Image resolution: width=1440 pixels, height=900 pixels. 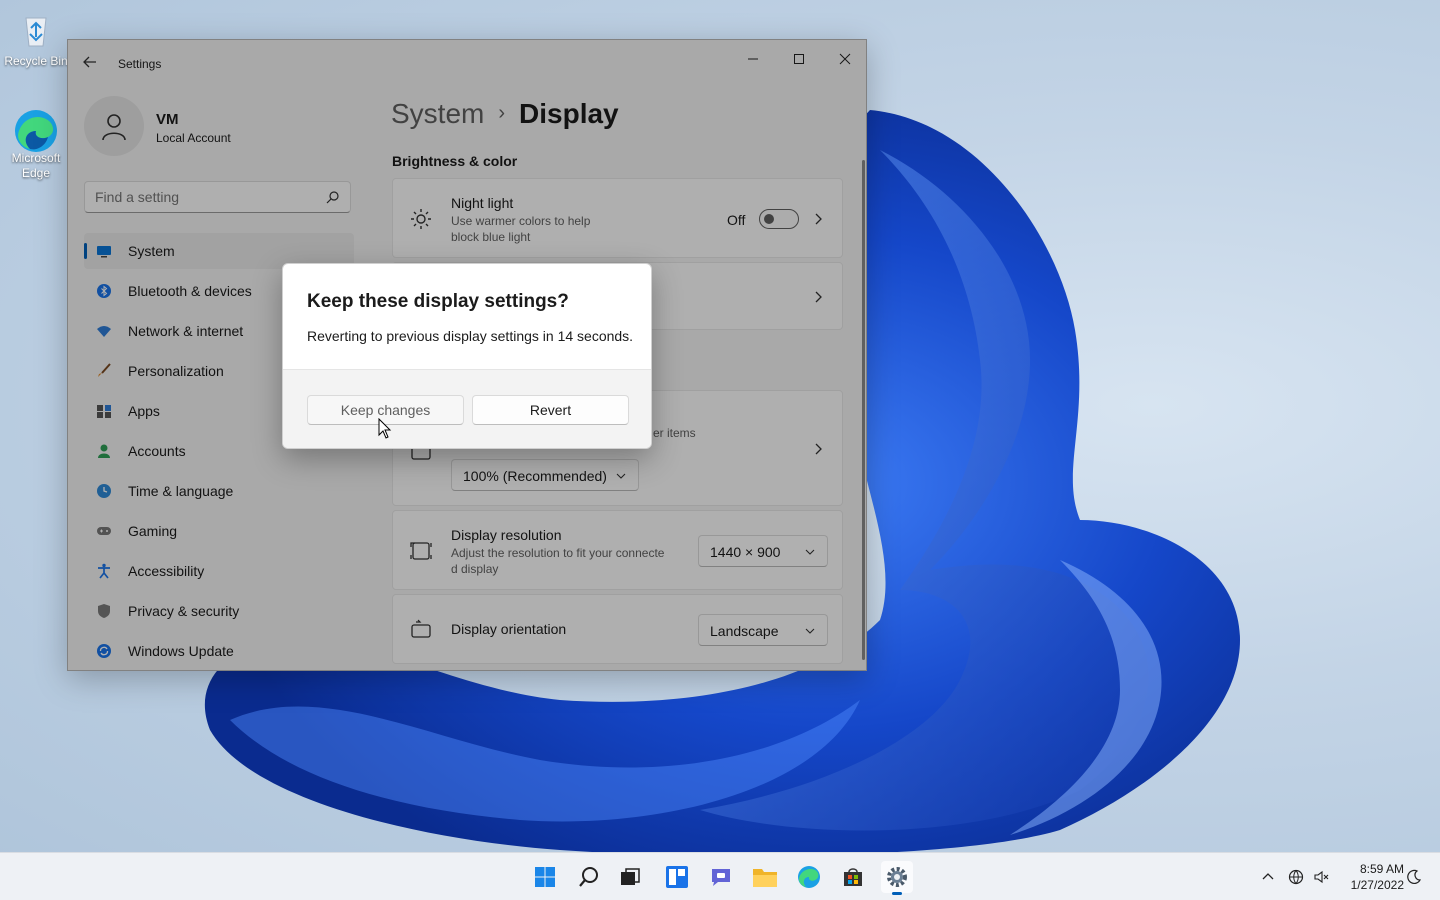 I want to click on file-explorer-button, so click(x=765, y=877).